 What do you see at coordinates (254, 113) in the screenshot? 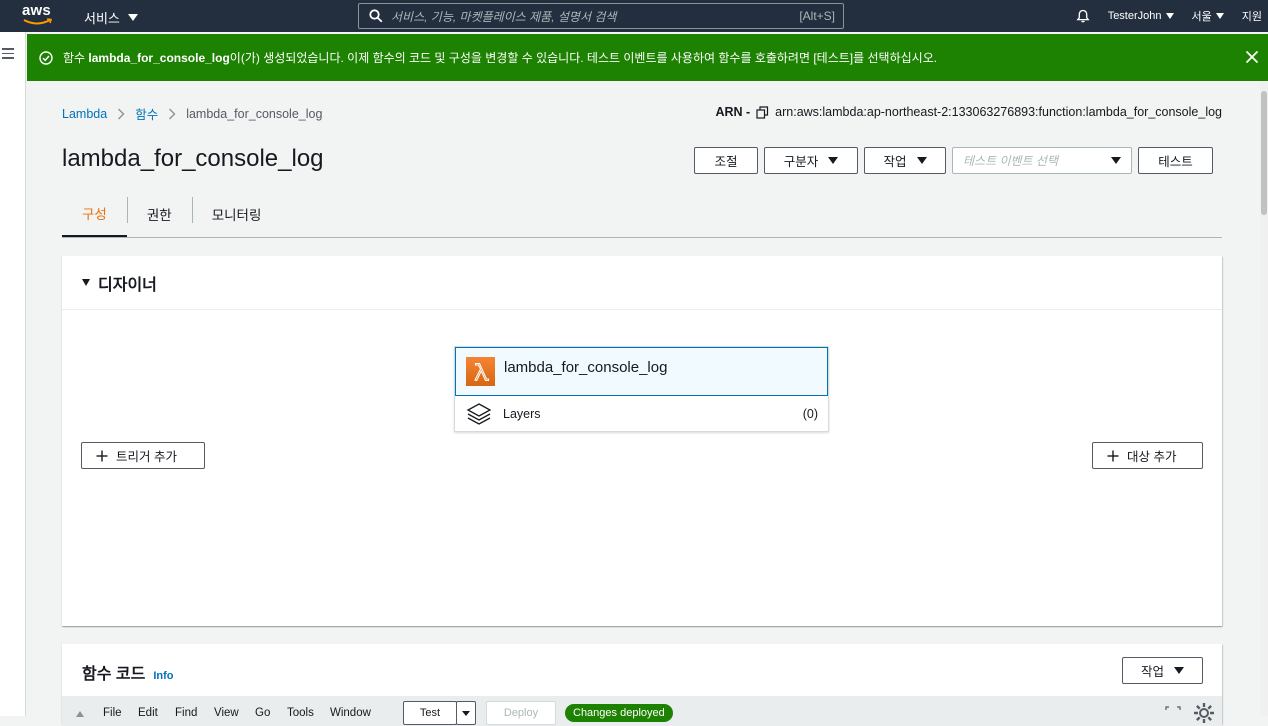
I see `breadcrumb-current: lambda_for_console_log` at bounding box center [254, 113].